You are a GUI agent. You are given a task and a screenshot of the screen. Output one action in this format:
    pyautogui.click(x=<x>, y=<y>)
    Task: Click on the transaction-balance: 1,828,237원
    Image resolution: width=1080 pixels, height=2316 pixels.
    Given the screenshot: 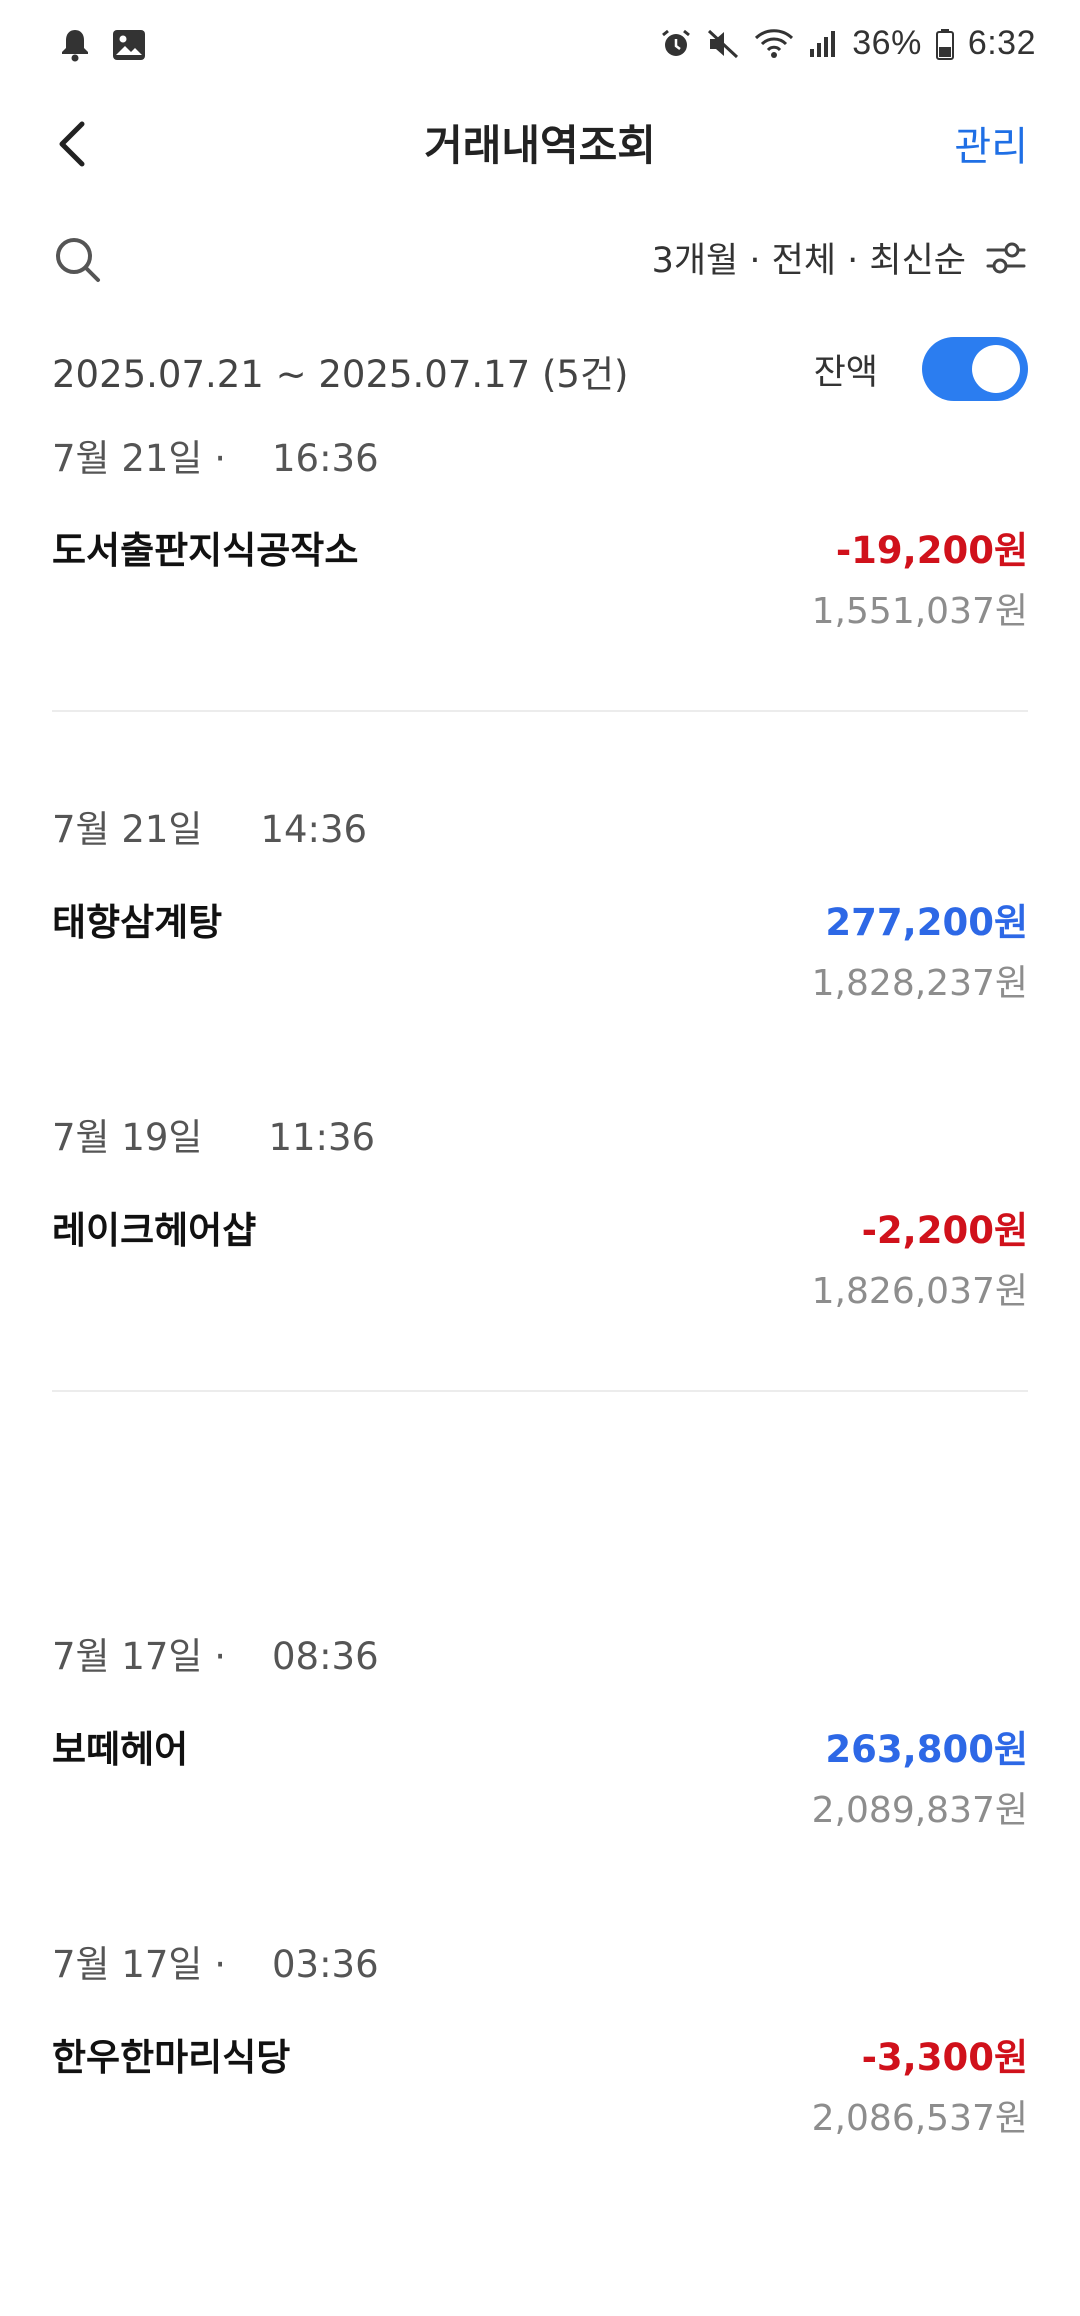 What is the action you would take?
    pyautogui.click(x=919, y=983)
    